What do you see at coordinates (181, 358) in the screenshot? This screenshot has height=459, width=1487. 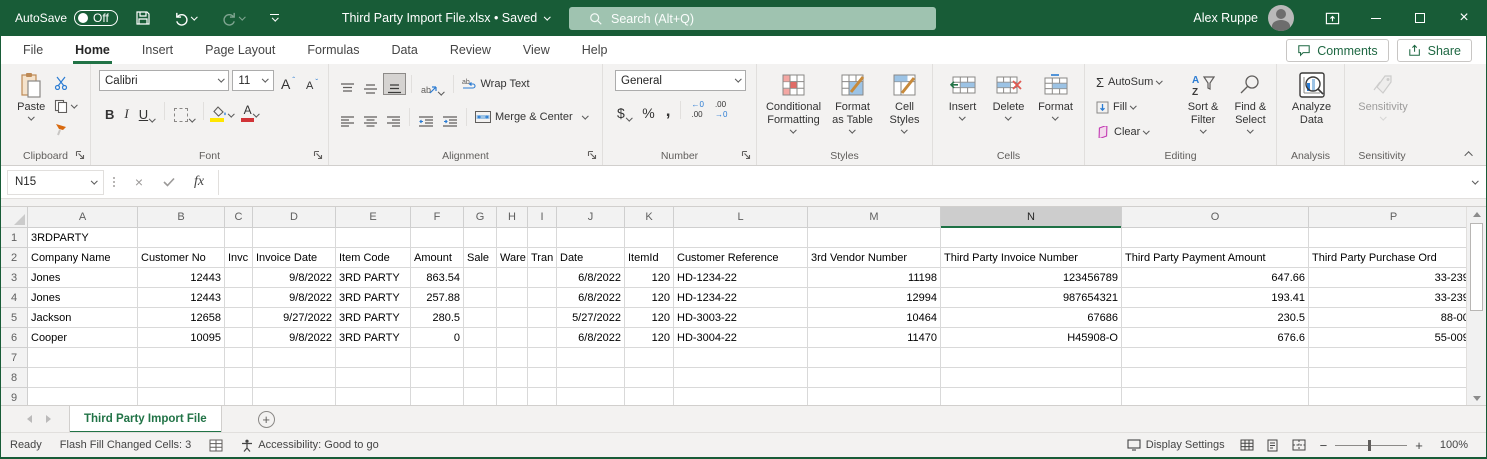 I see `cell-B7` at bounding box center [181, 358].